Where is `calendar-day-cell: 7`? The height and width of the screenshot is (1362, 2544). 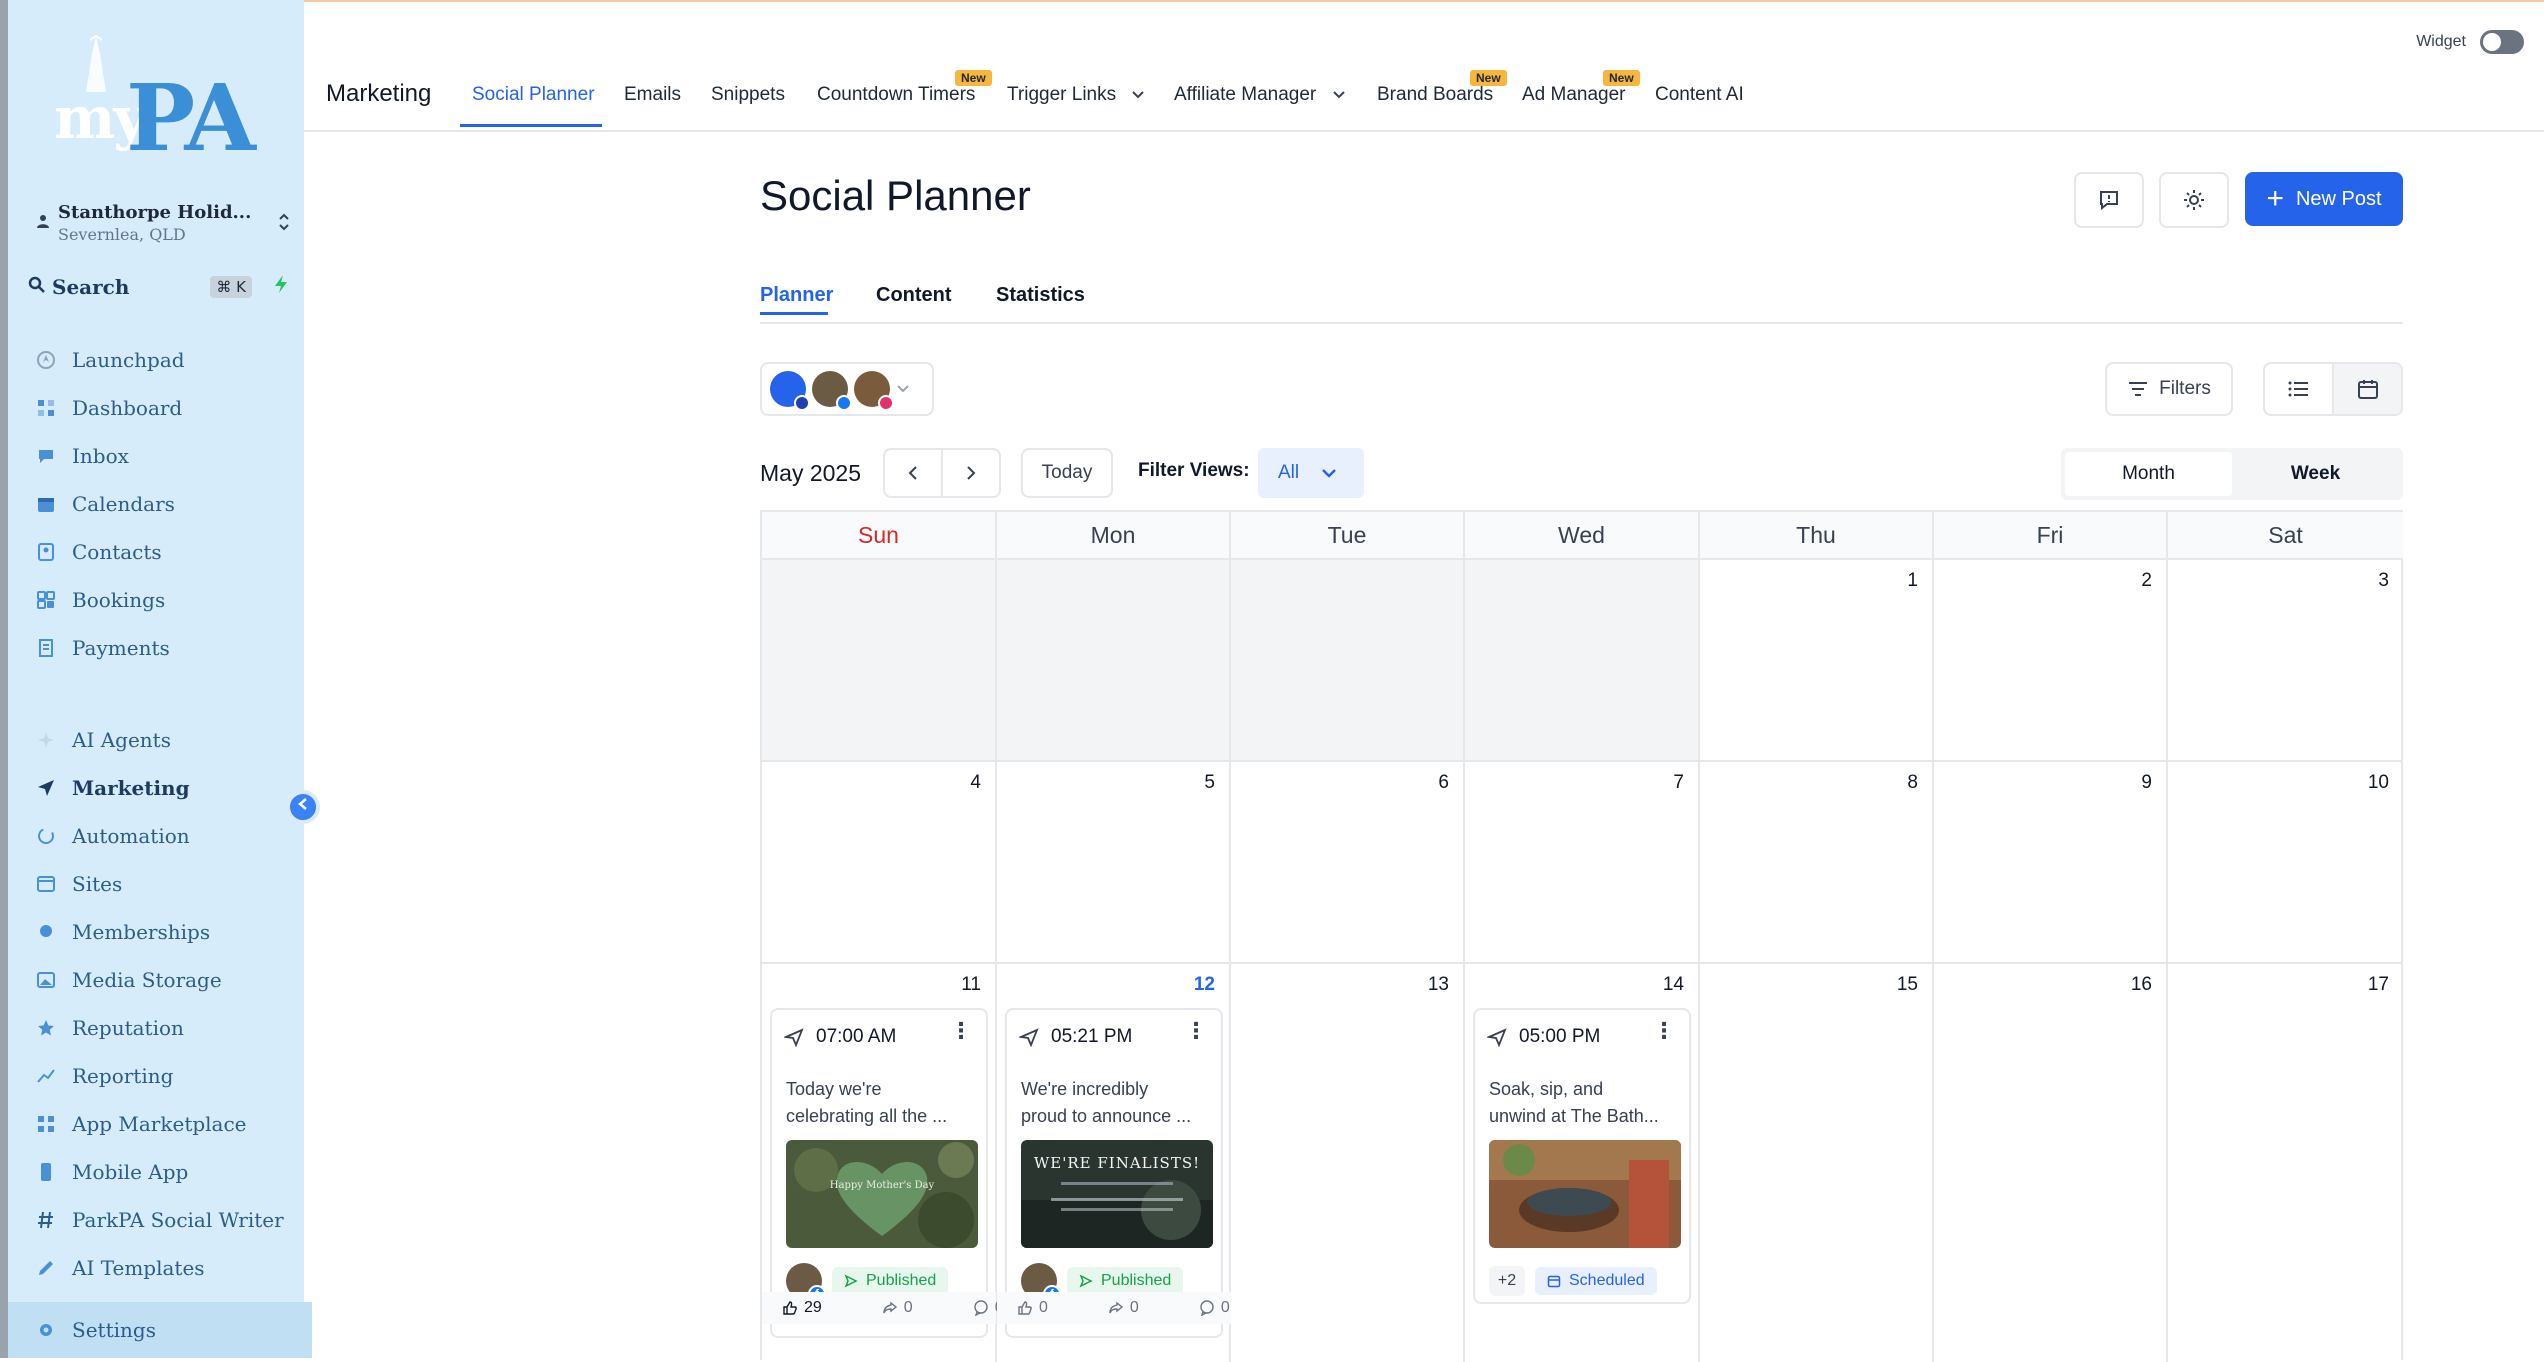
calendar-day-cell: 7 is located at coordinates (1582, 861).